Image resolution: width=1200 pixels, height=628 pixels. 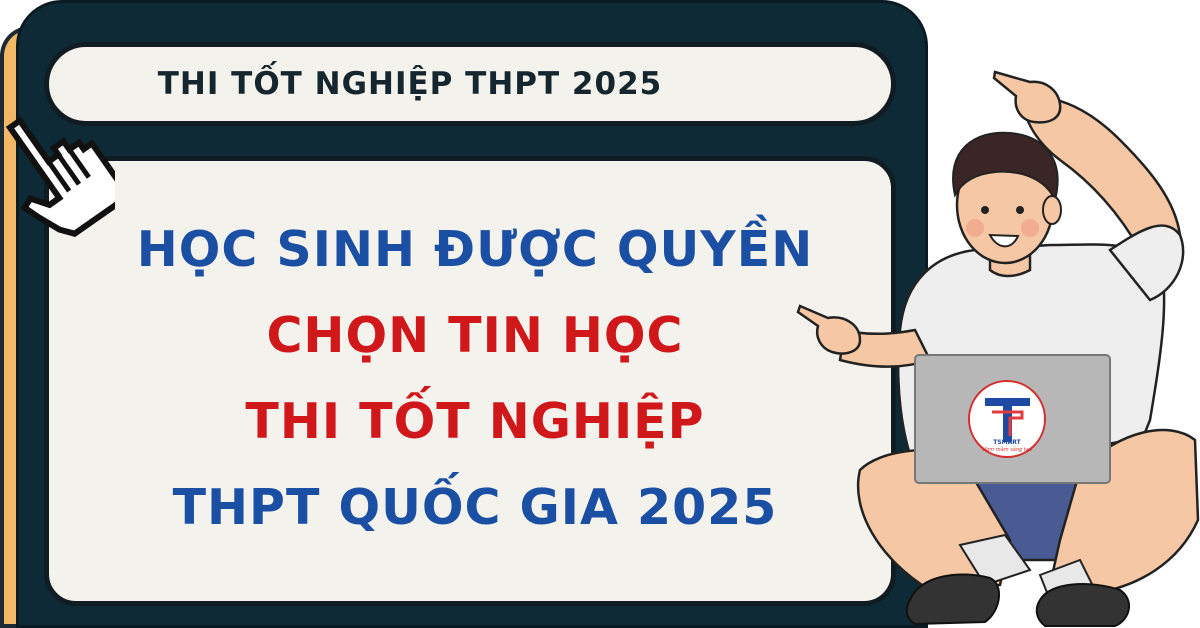 What do you see at coordinates (475, 421) in the screenshot?
I see `headline-line-3: THI TỐT NGHIỆP` at bounding box center [475, 421].